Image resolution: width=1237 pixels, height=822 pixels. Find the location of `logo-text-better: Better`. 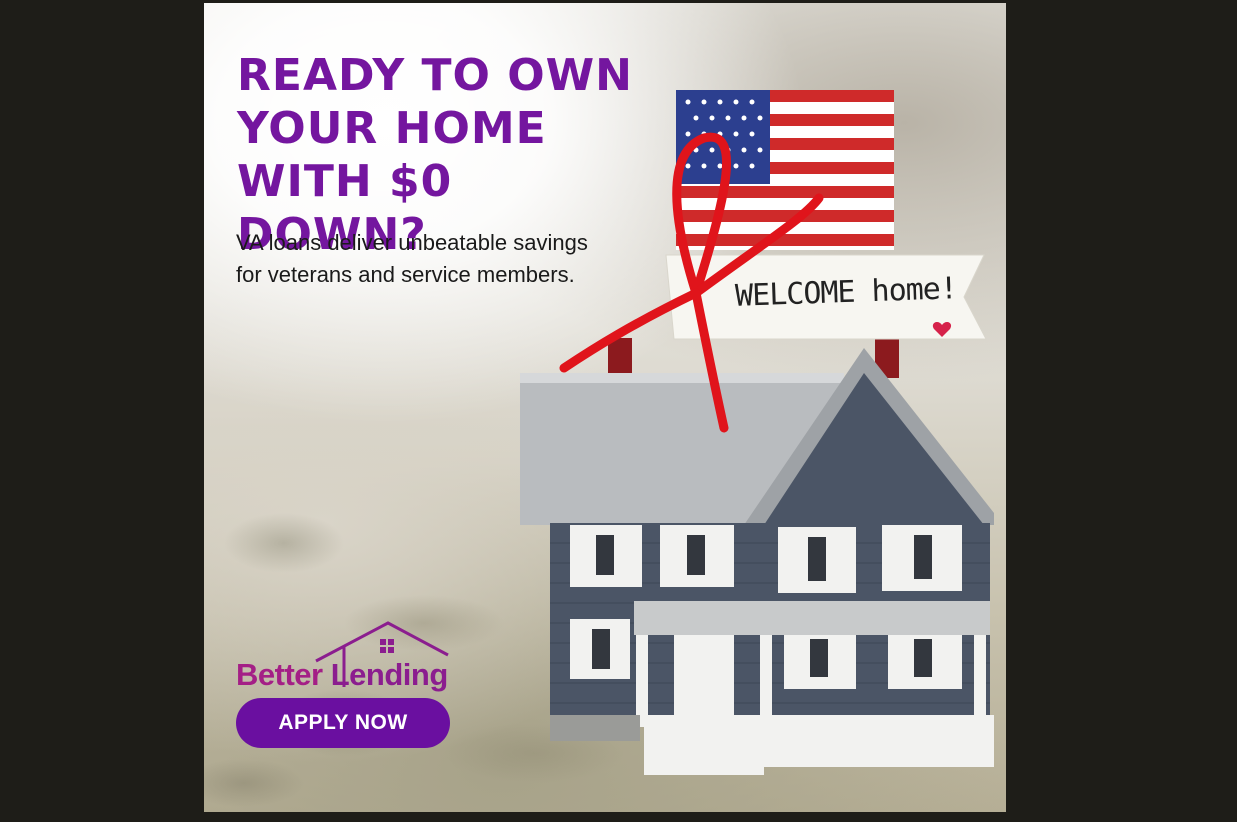

logo-text-better: Better is located at coordinates (279, 674).